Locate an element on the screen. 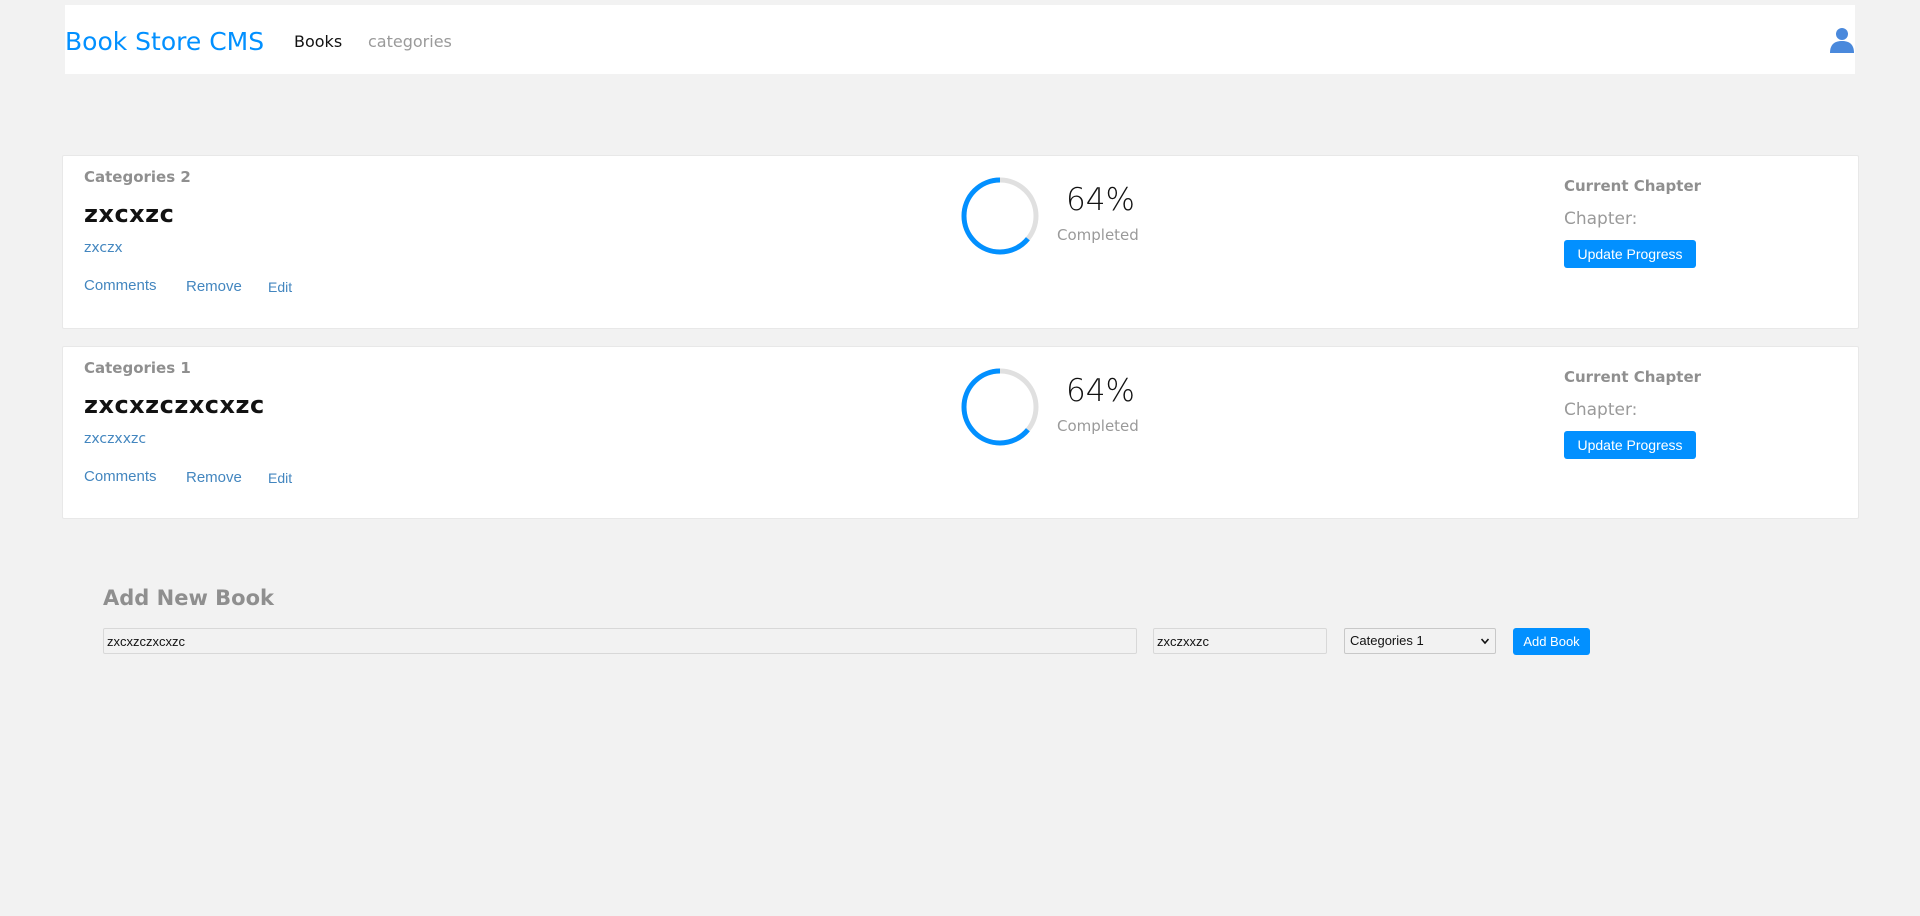 This screenshot has width=1920, height=916. category-select-value: Categories 1 is located at coordinates (1387, 640).